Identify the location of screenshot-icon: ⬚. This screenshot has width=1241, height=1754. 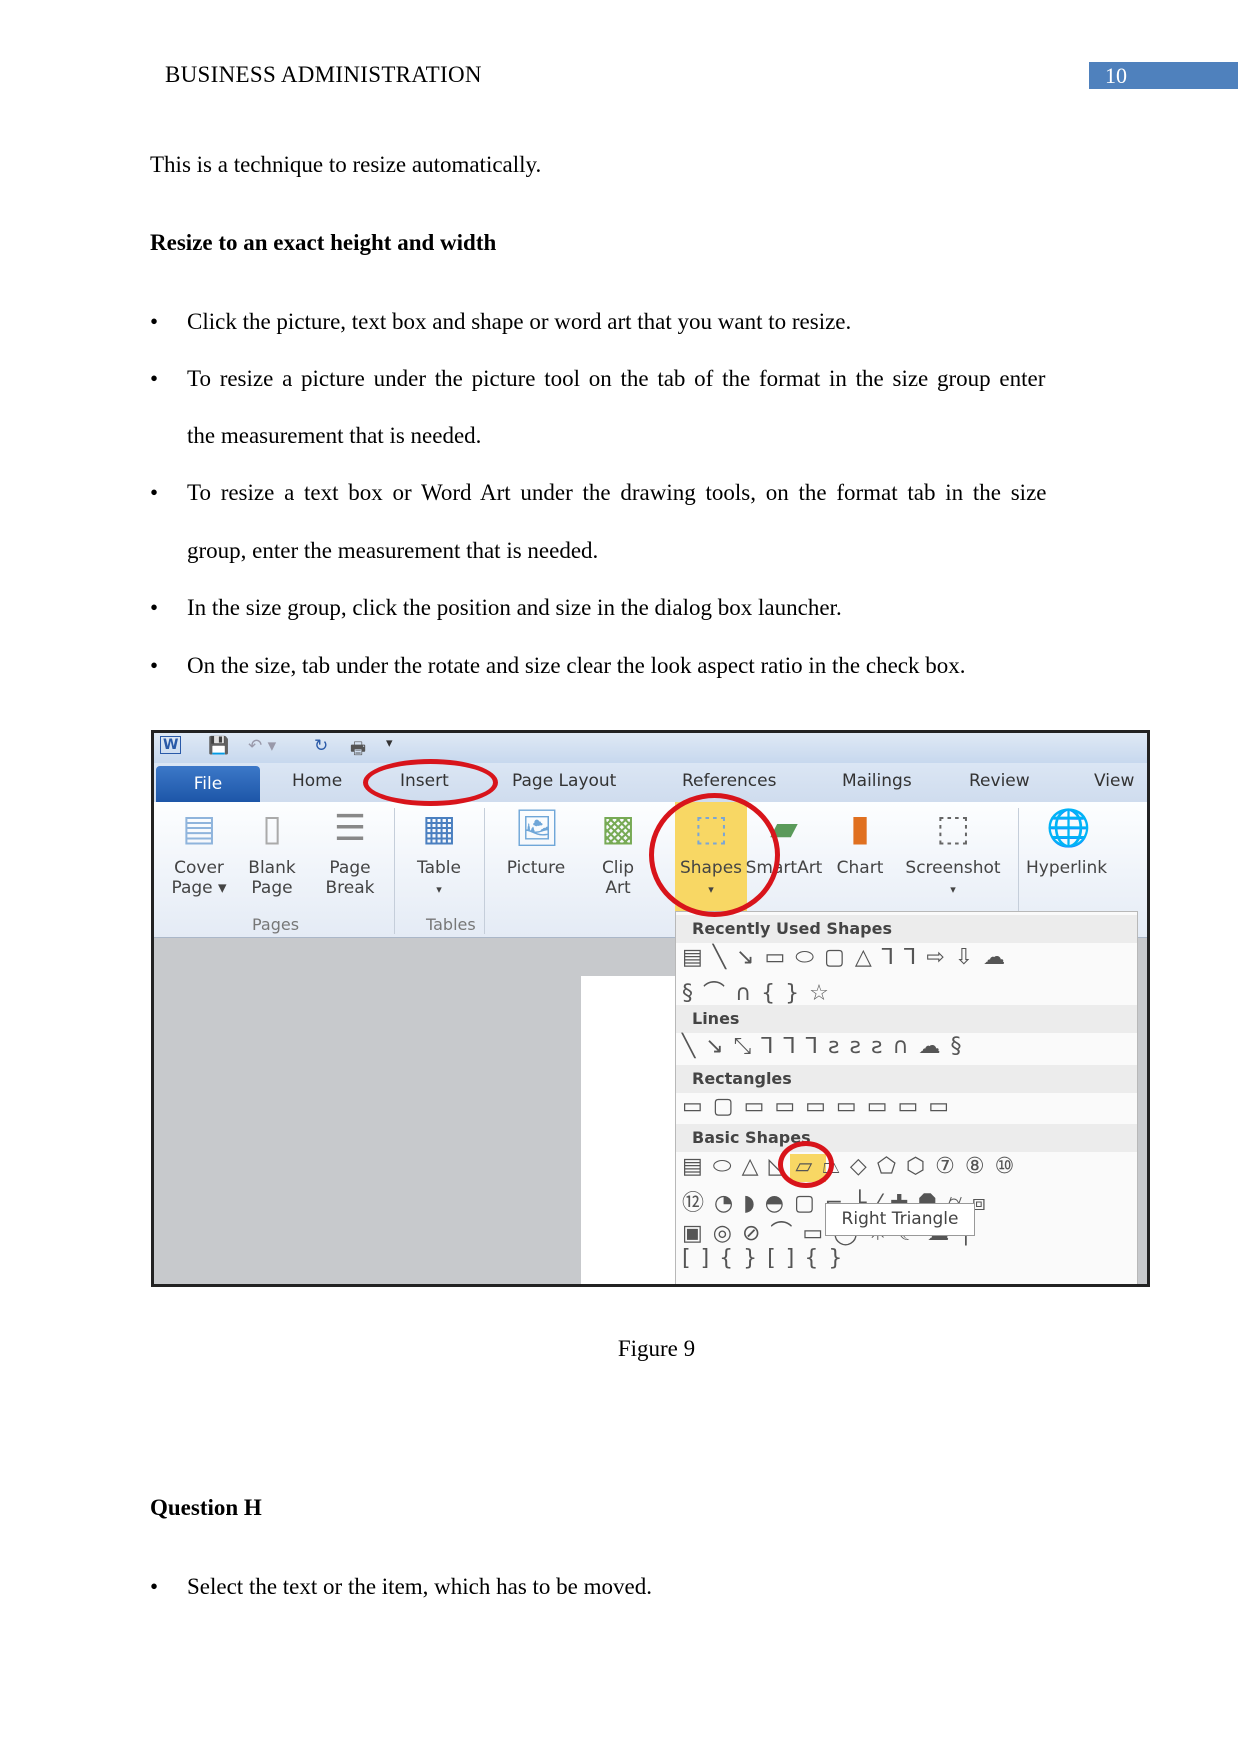
(952, 828).